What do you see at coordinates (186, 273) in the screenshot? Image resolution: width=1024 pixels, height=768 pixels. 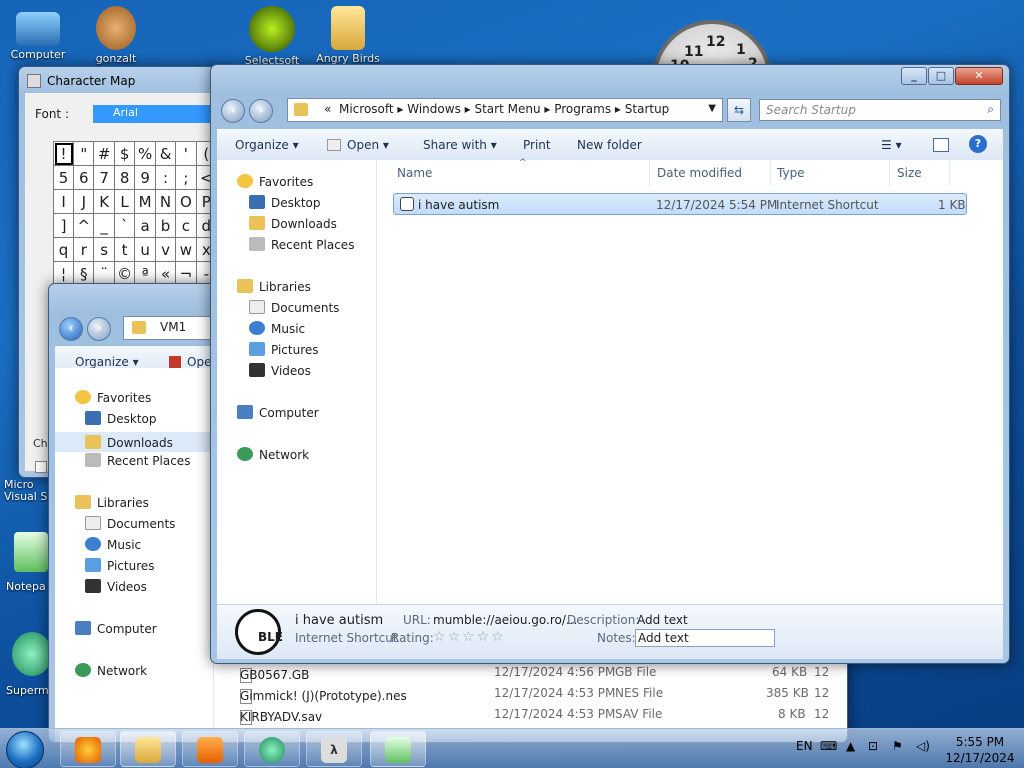 I see `character-cell: ¬` at bounding box center [186, 273].